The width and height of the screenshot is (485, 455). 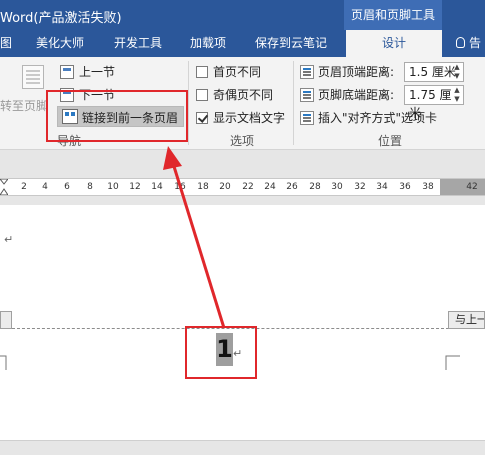 What do you see at coordinates (243, 95) in the screenshot?
I see `odd-even-pages-label: 奇偶页不同` at bounding box center [243, 95].